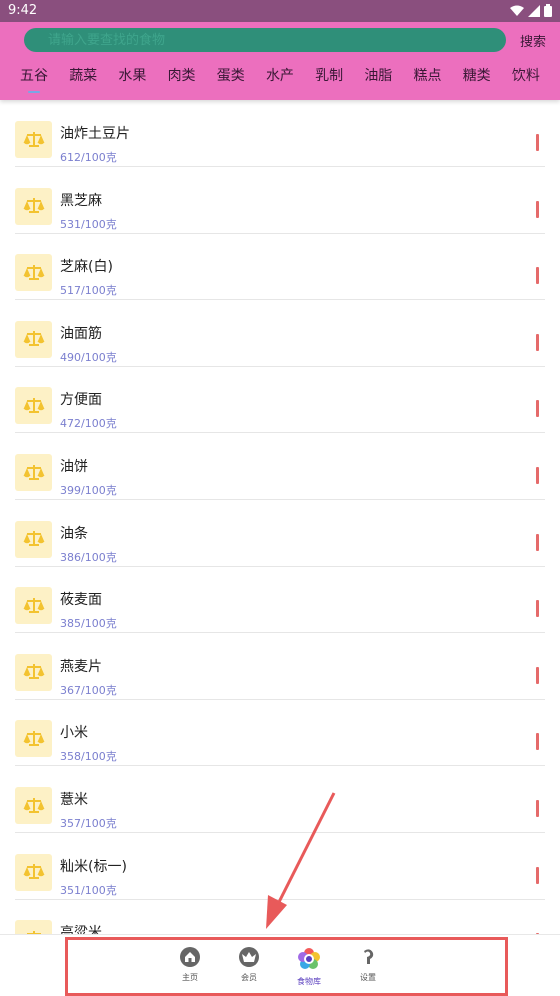 Image resolution: width=560 pixels, height=996 pixels. What do you see at coordinates (280, 200) in the screenshot?
I see `food-row: 黑芝麻 531/100克` at bounding box center [280, 200].